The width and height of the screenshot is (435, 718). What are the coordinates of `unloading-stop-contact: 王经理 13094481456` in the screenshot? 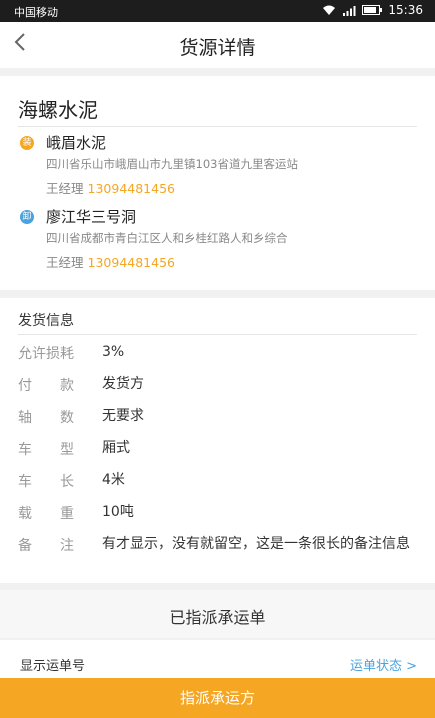 It's located at (110, 261).